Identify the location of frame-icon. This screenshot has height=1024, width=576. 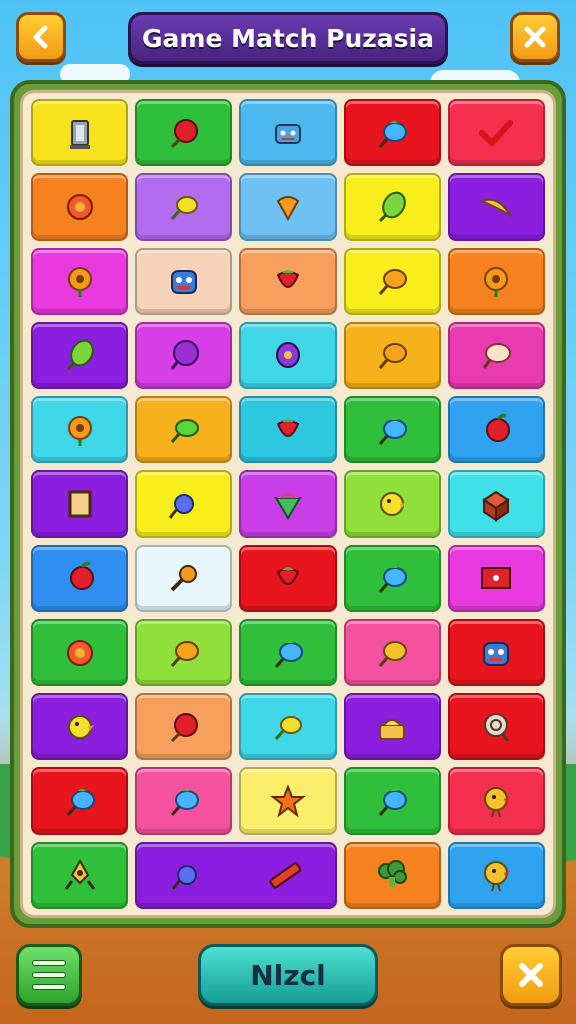
(80, 504).